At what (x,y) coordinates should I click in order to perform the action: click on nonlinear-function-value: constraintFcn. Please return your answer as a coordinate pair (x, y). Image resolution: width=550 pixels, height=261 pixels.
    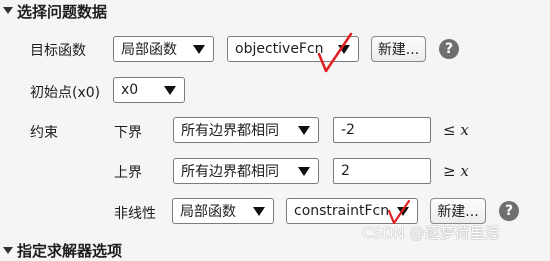
    Looking at the image, I should click on (342, 211).